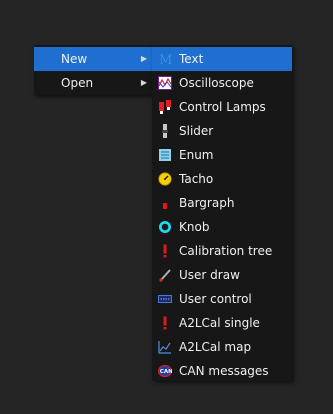 This screenshot has height=414, width=333. I want to click on submenu-item-tacho: Tacho, so click(222, 179).